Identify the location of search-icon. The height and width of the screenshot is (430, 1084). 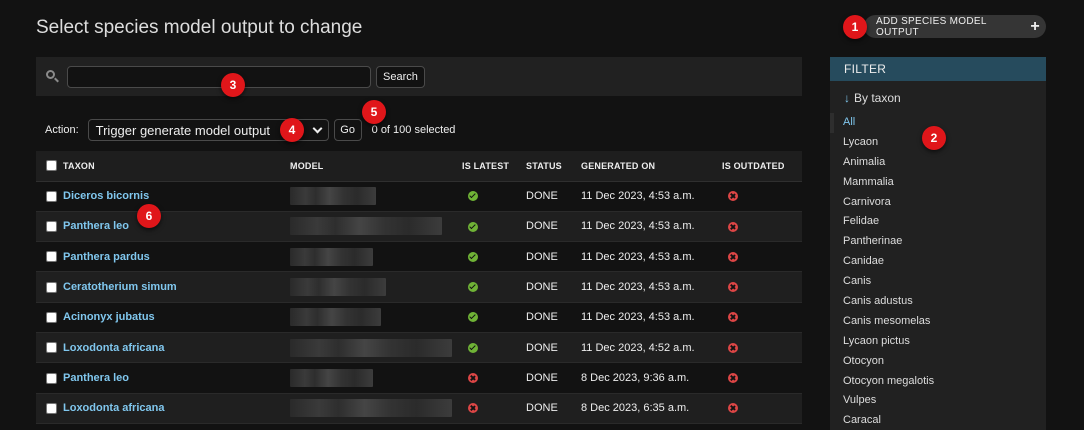
(53, 76).